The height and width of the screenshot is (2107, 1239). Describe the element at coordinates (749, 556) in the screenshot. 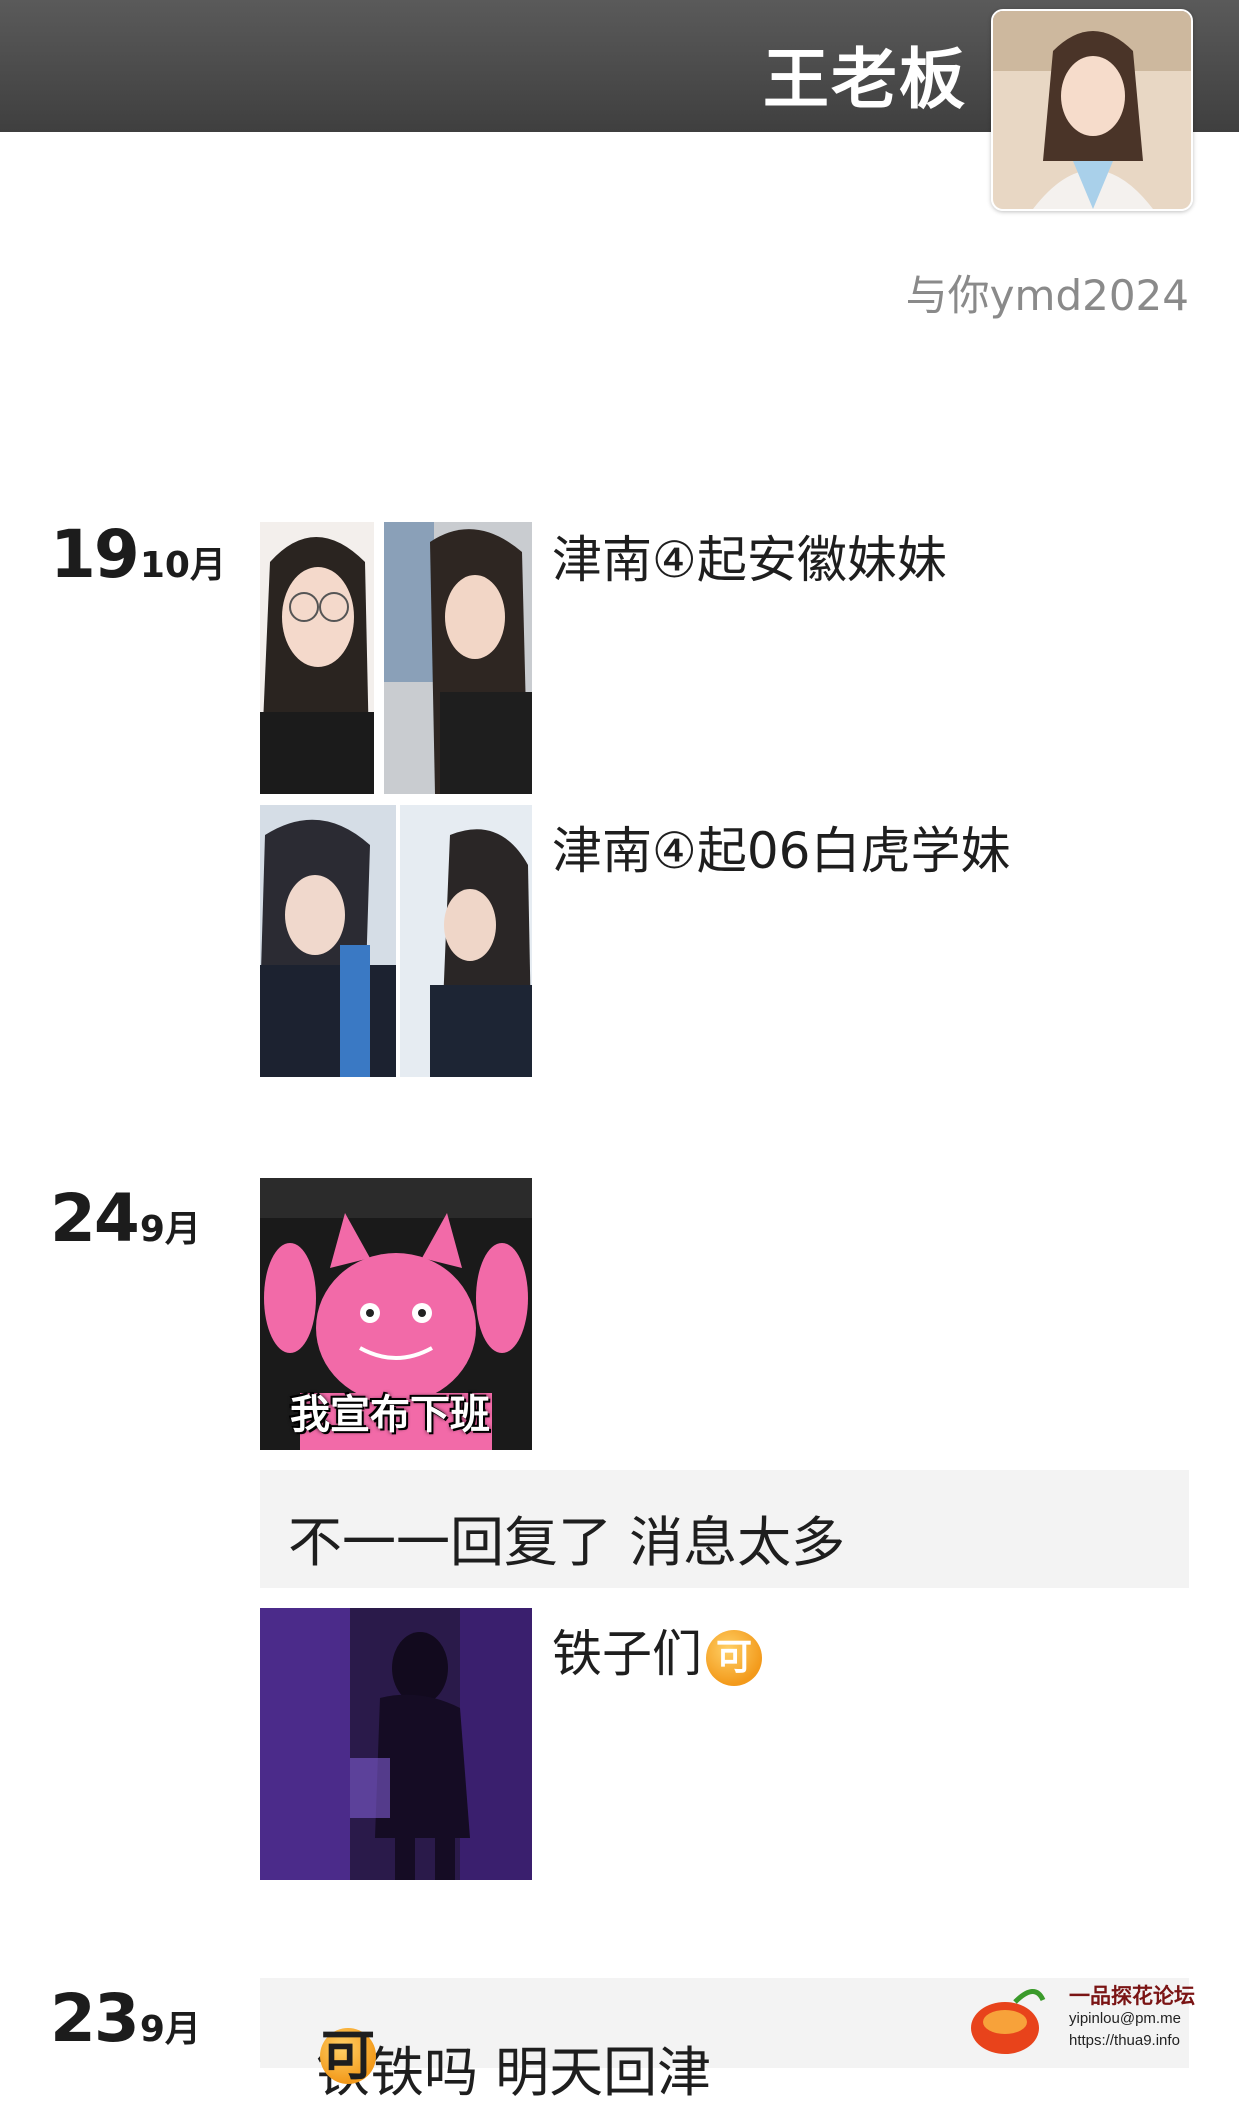

I see `post-caption: 津南④起安徽妹妹` at that location.